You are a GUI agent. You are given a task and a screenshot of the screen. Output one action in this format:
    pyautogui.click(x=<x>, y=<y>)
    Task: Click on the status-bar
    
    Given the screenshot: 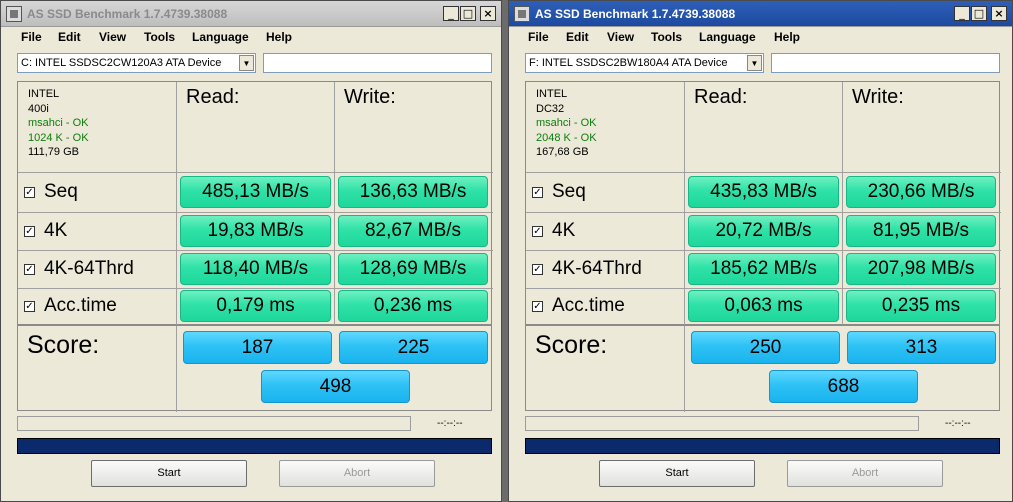 What is the action you would take?
    pyautogui.click(x=254, y=446)
    